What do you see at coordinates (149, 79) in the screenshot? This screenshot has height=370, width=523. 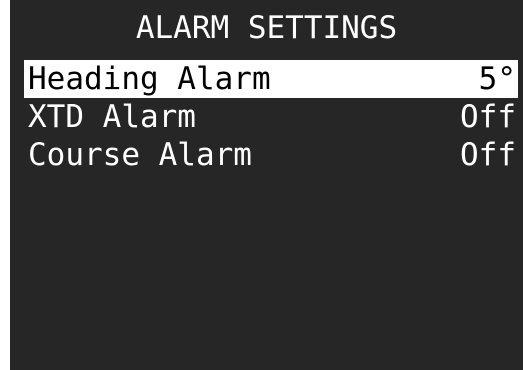 I see `menu-item-label: Heading Alarm` at bounding box center [149, 79].